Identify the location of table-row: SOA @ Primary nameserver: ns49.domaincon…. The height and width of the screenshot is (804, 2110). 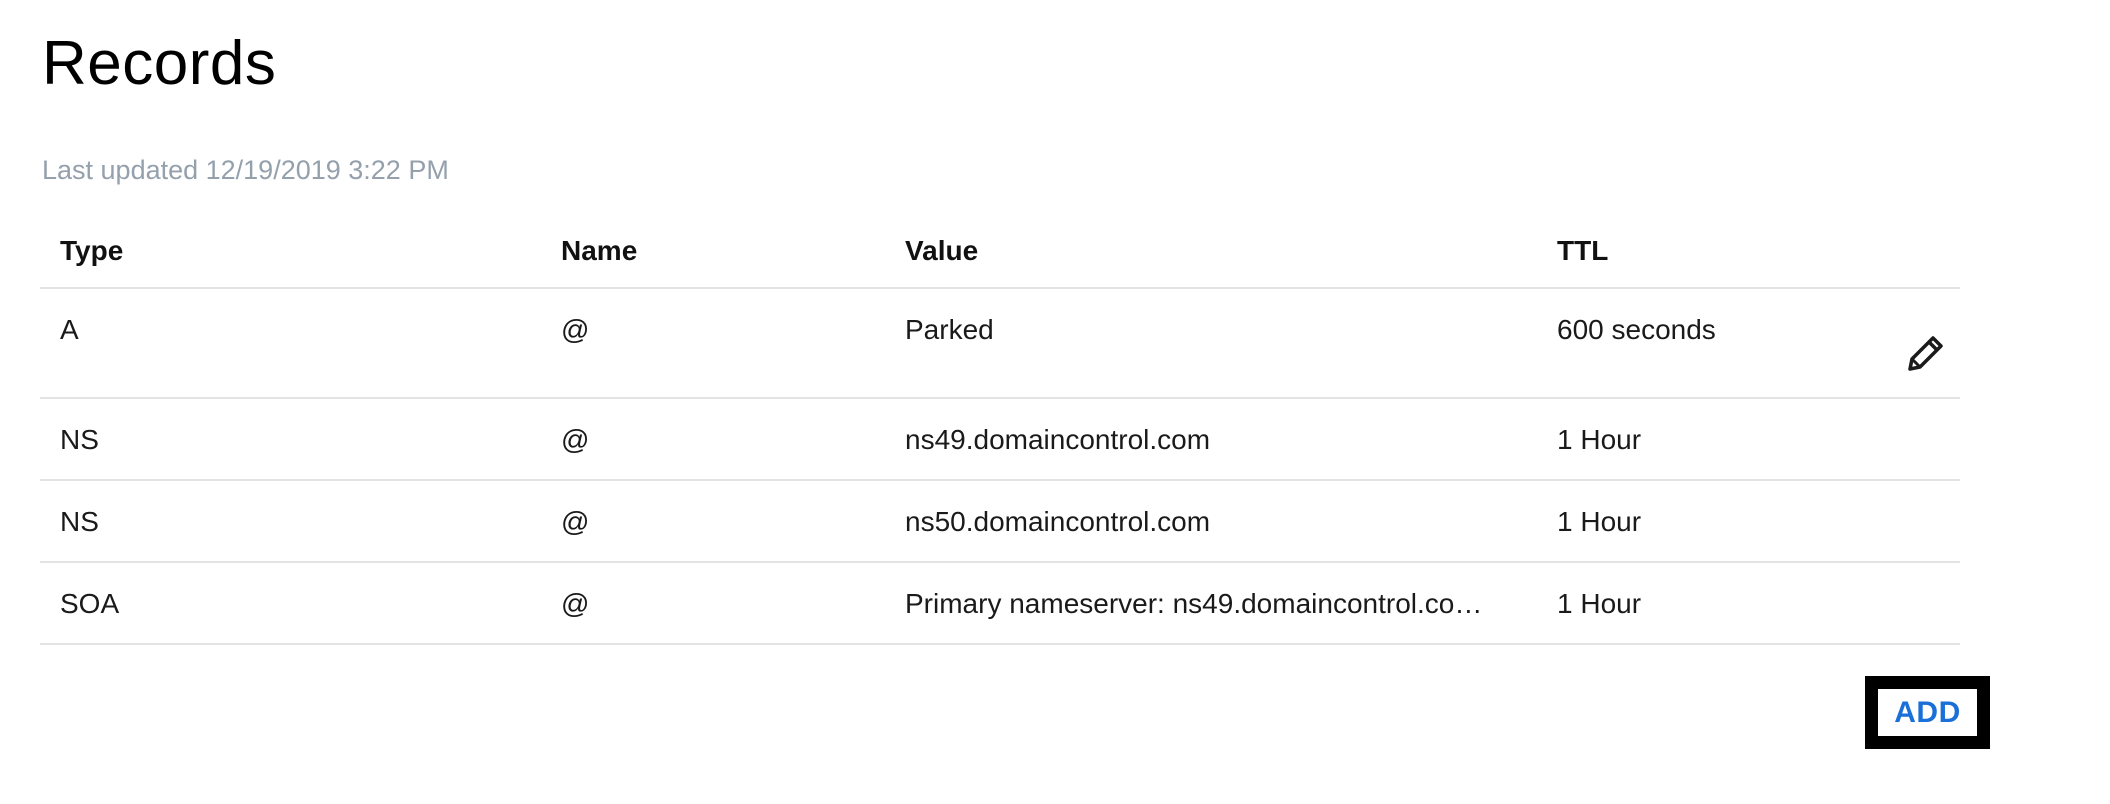
(1000, 604).